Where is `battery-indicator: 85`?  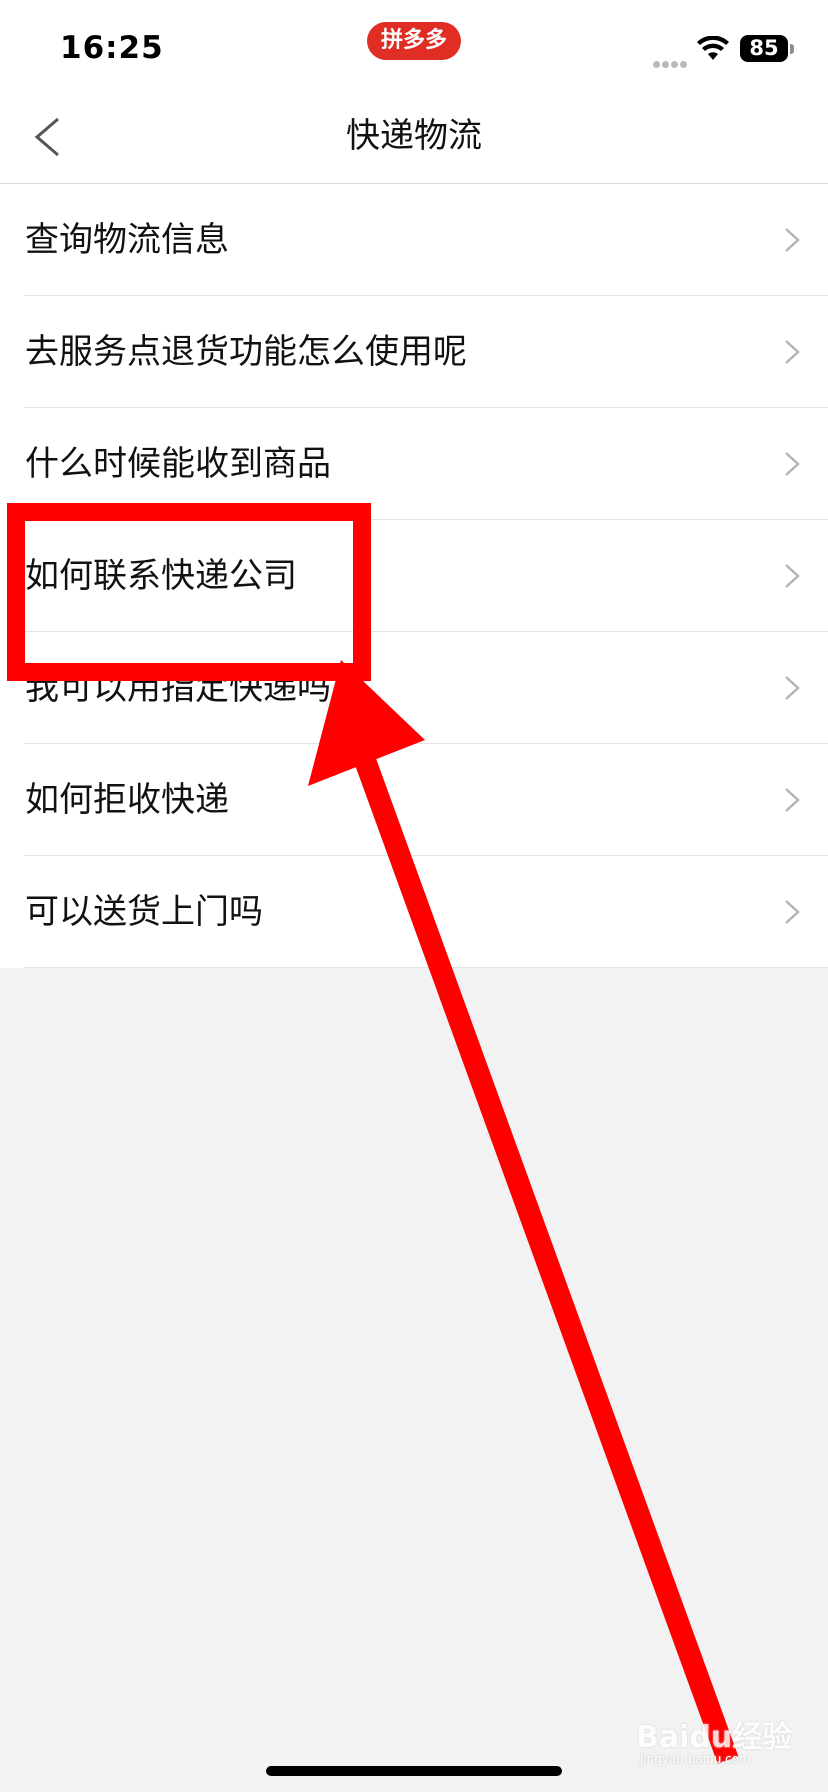 battery-indicator: 85 is located at coordinates (764, 48).